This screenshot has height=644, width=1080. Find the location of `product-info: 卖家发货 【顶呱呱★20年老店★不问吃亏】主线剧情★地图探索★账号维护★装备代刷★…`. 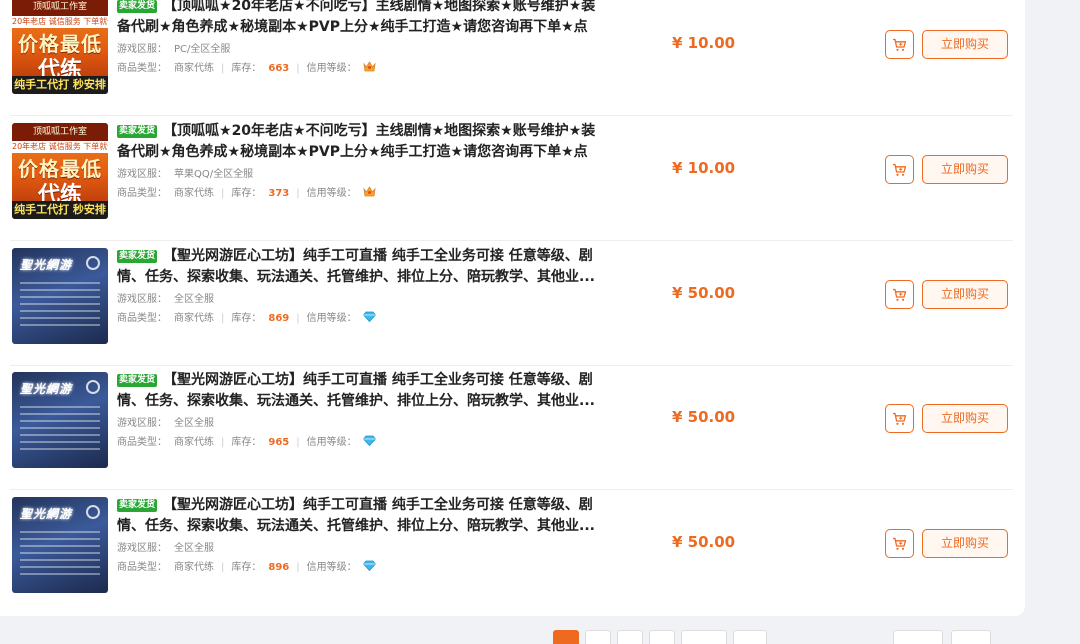

product-info: 卖家发货 【顶呱呱★20年老店★不问吃亏】主线剧情★地图探索★账号维护★装备代刷★… is located at coordinates (357, 38).